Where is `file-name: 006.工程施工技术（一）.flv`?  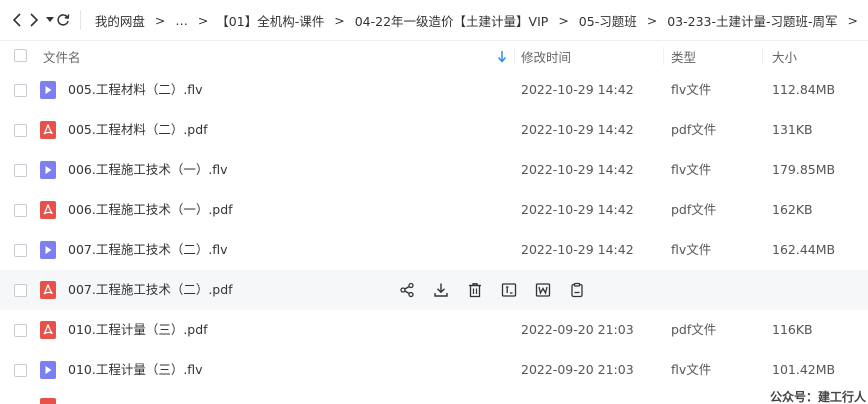 file-name: 006.工程施工技术（一）.flv is located at coordinates (148, 170).